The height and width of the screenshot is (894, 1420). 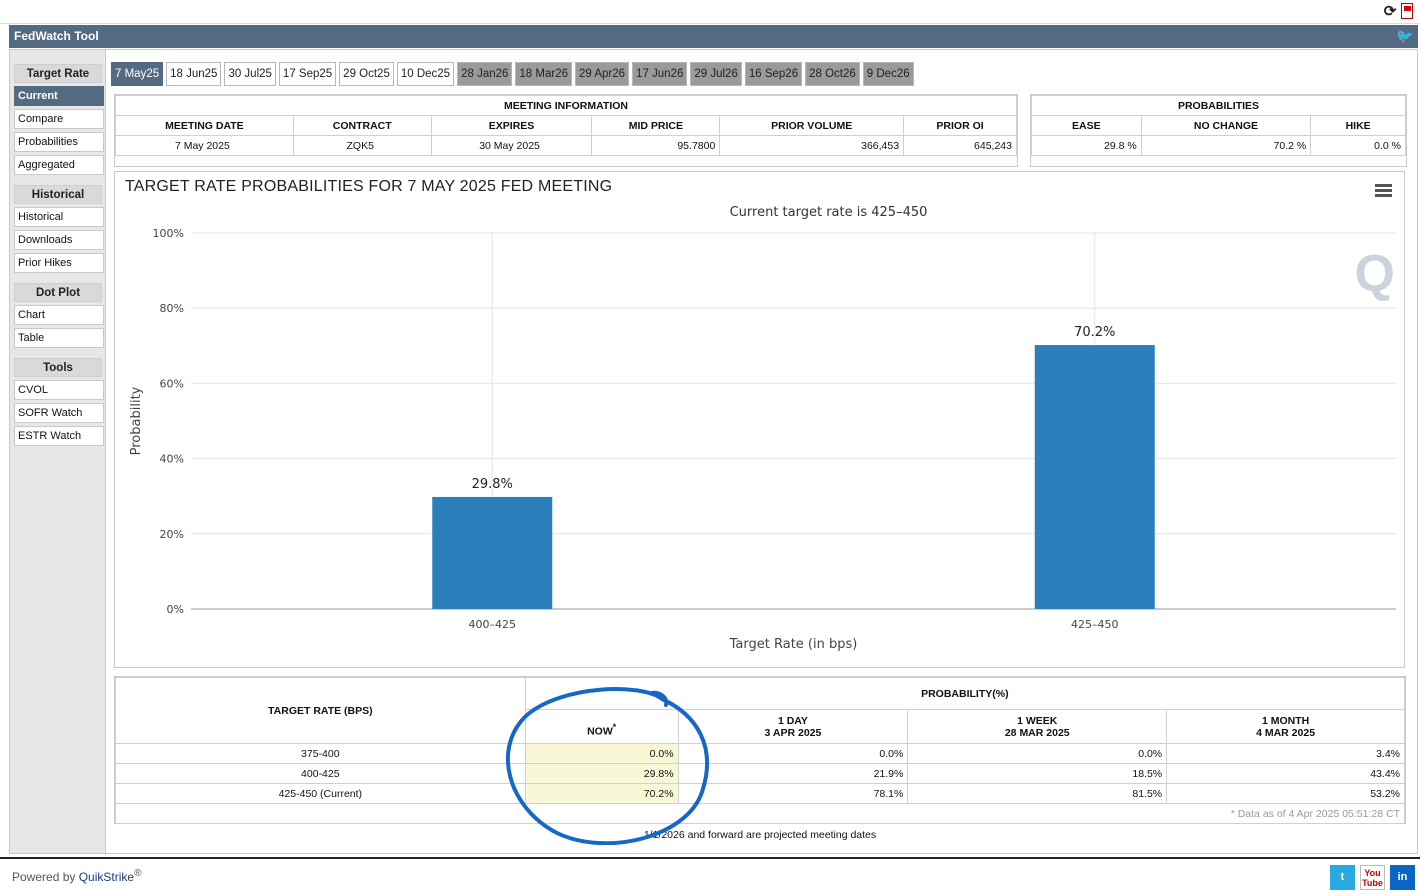 I want to click on probability-value: 29.8 %, so click(x=1086, y=145).